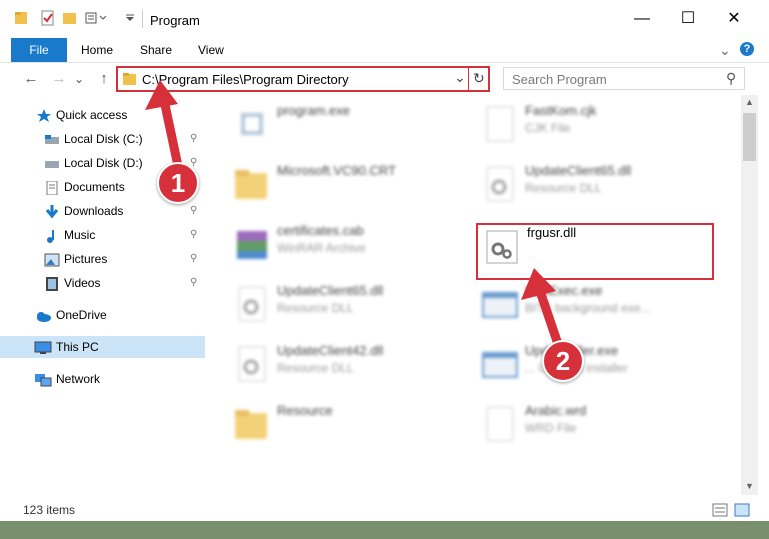  I want to click on file-item: certificates.cab WinRAR Archive, so click(353, 247).